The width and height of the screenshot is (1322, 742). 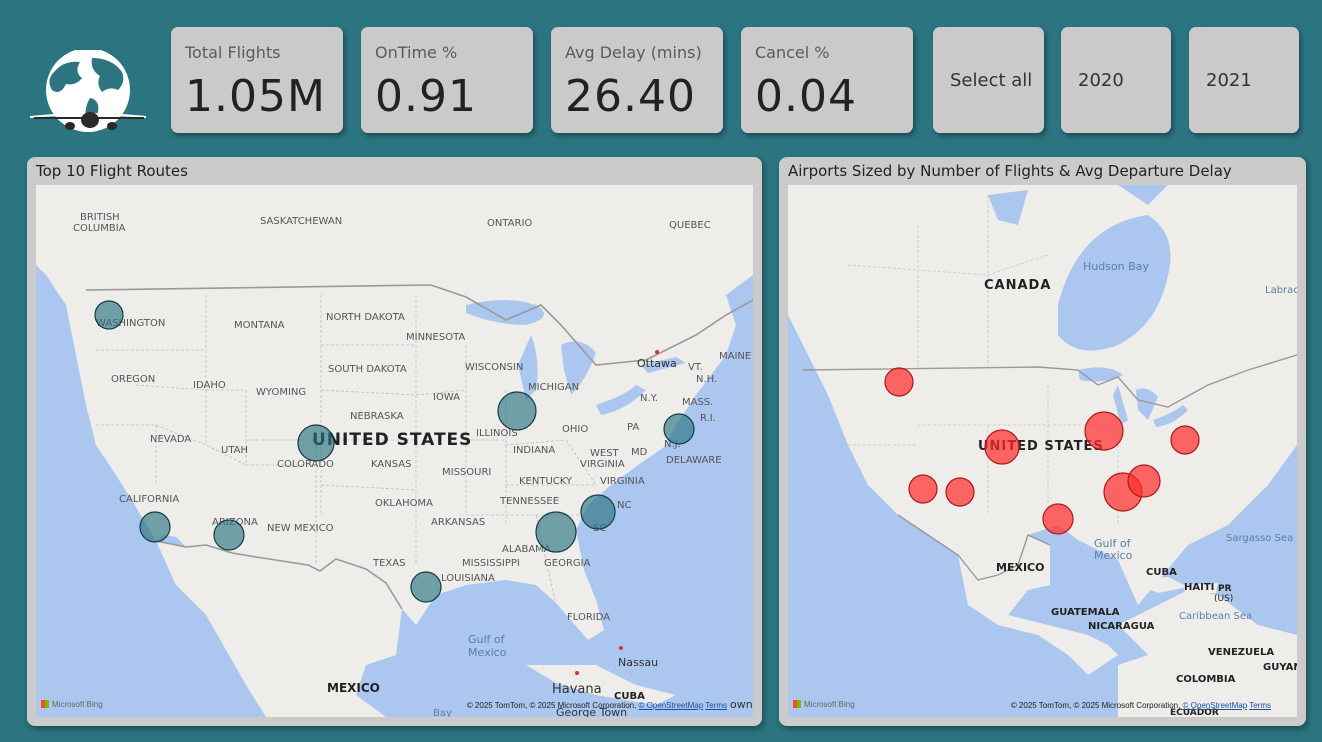 I want to click on kpi-label: Avg Delay (mins), so click(x=633, y=52).